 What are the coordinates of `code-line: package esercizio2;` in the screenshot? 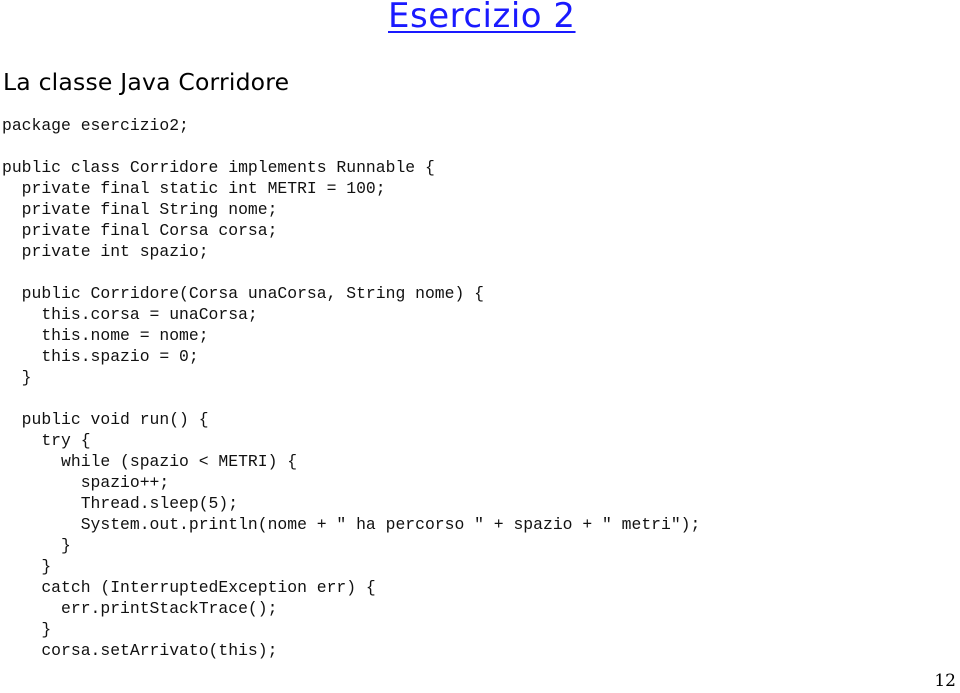 It's located at (95, 125).